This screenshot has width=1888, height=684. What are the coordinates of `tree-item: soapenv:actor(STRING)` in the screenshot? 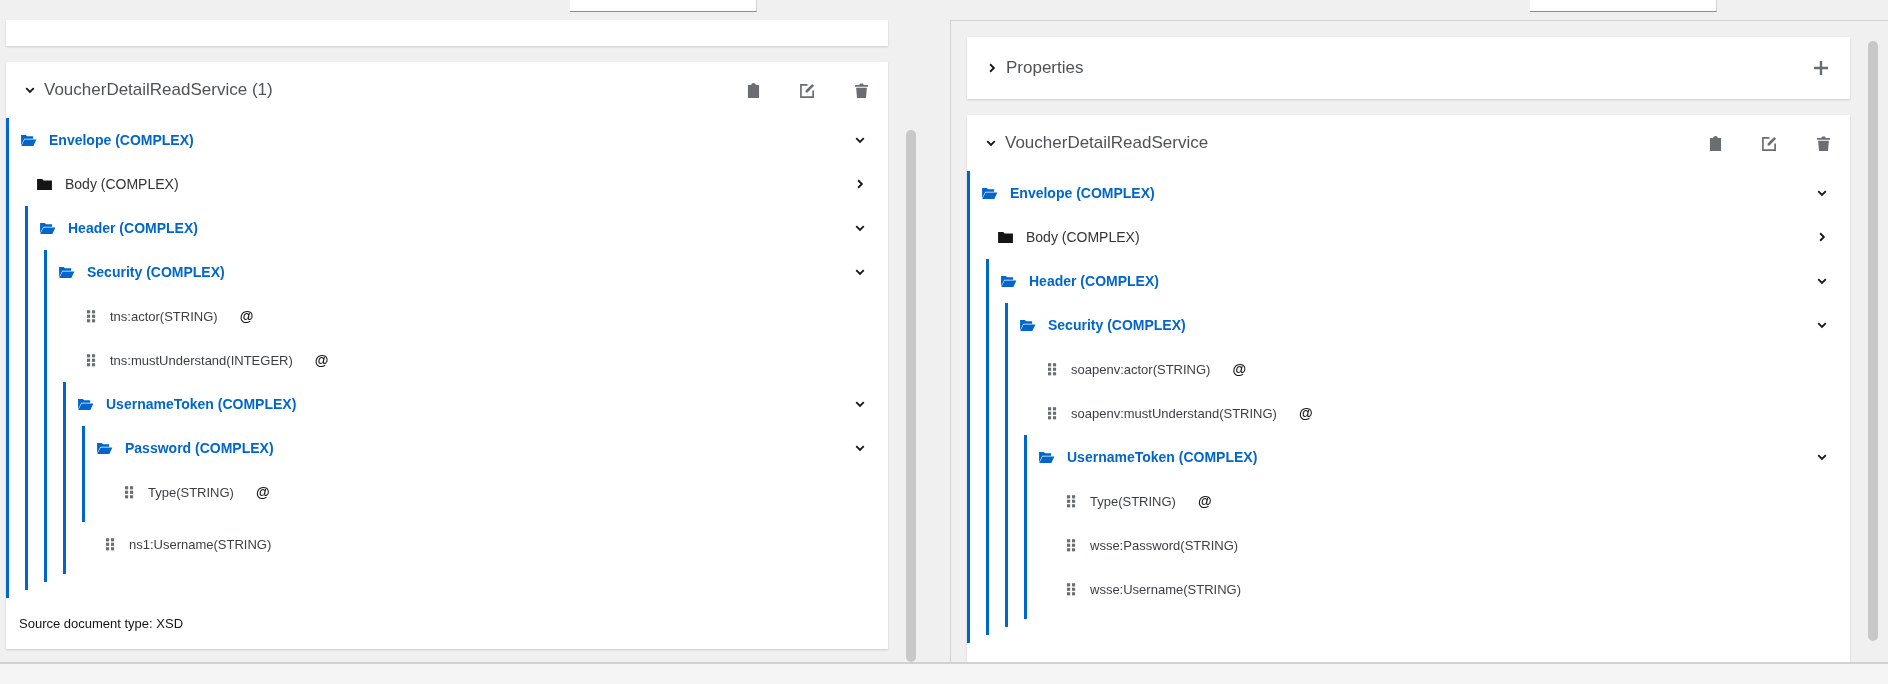 It's located at (1141, 369).